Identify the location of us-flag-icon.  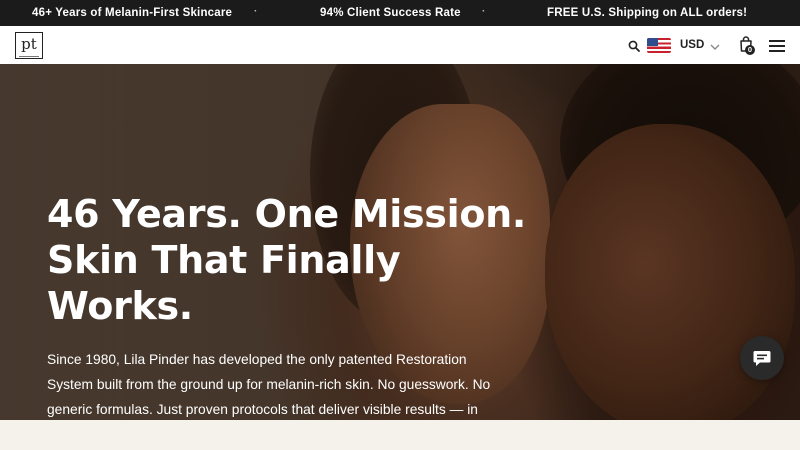
(659, 45).